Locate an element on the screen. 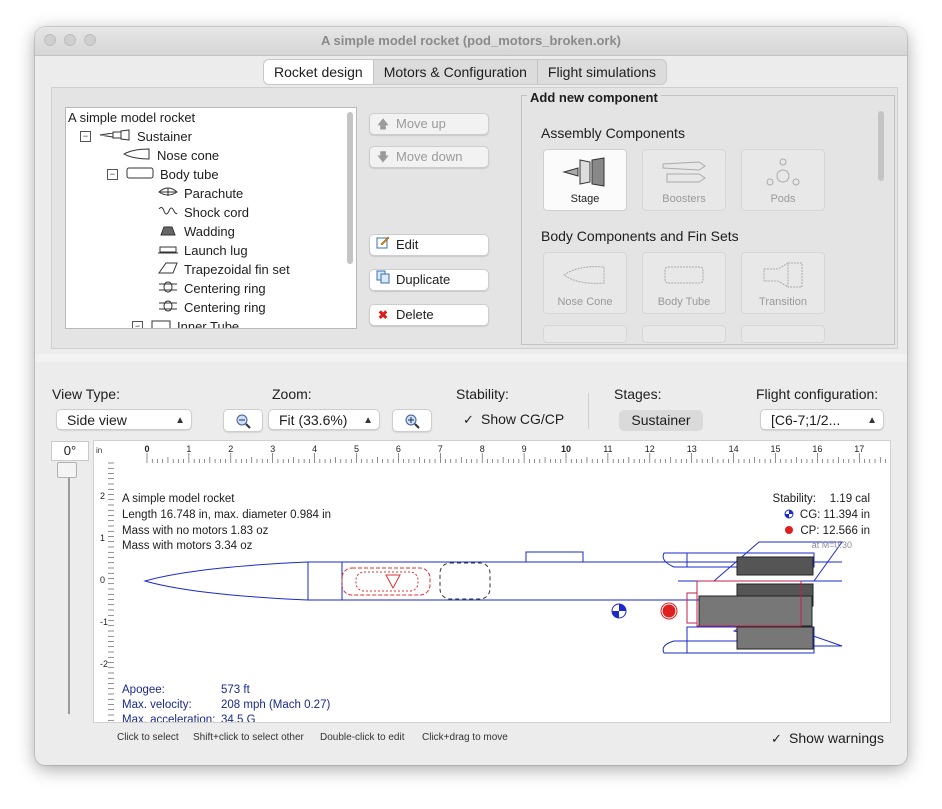 This screenshot has height=809, width=942. ruler-tick-label: 12 is located at coordinates (650, 449).